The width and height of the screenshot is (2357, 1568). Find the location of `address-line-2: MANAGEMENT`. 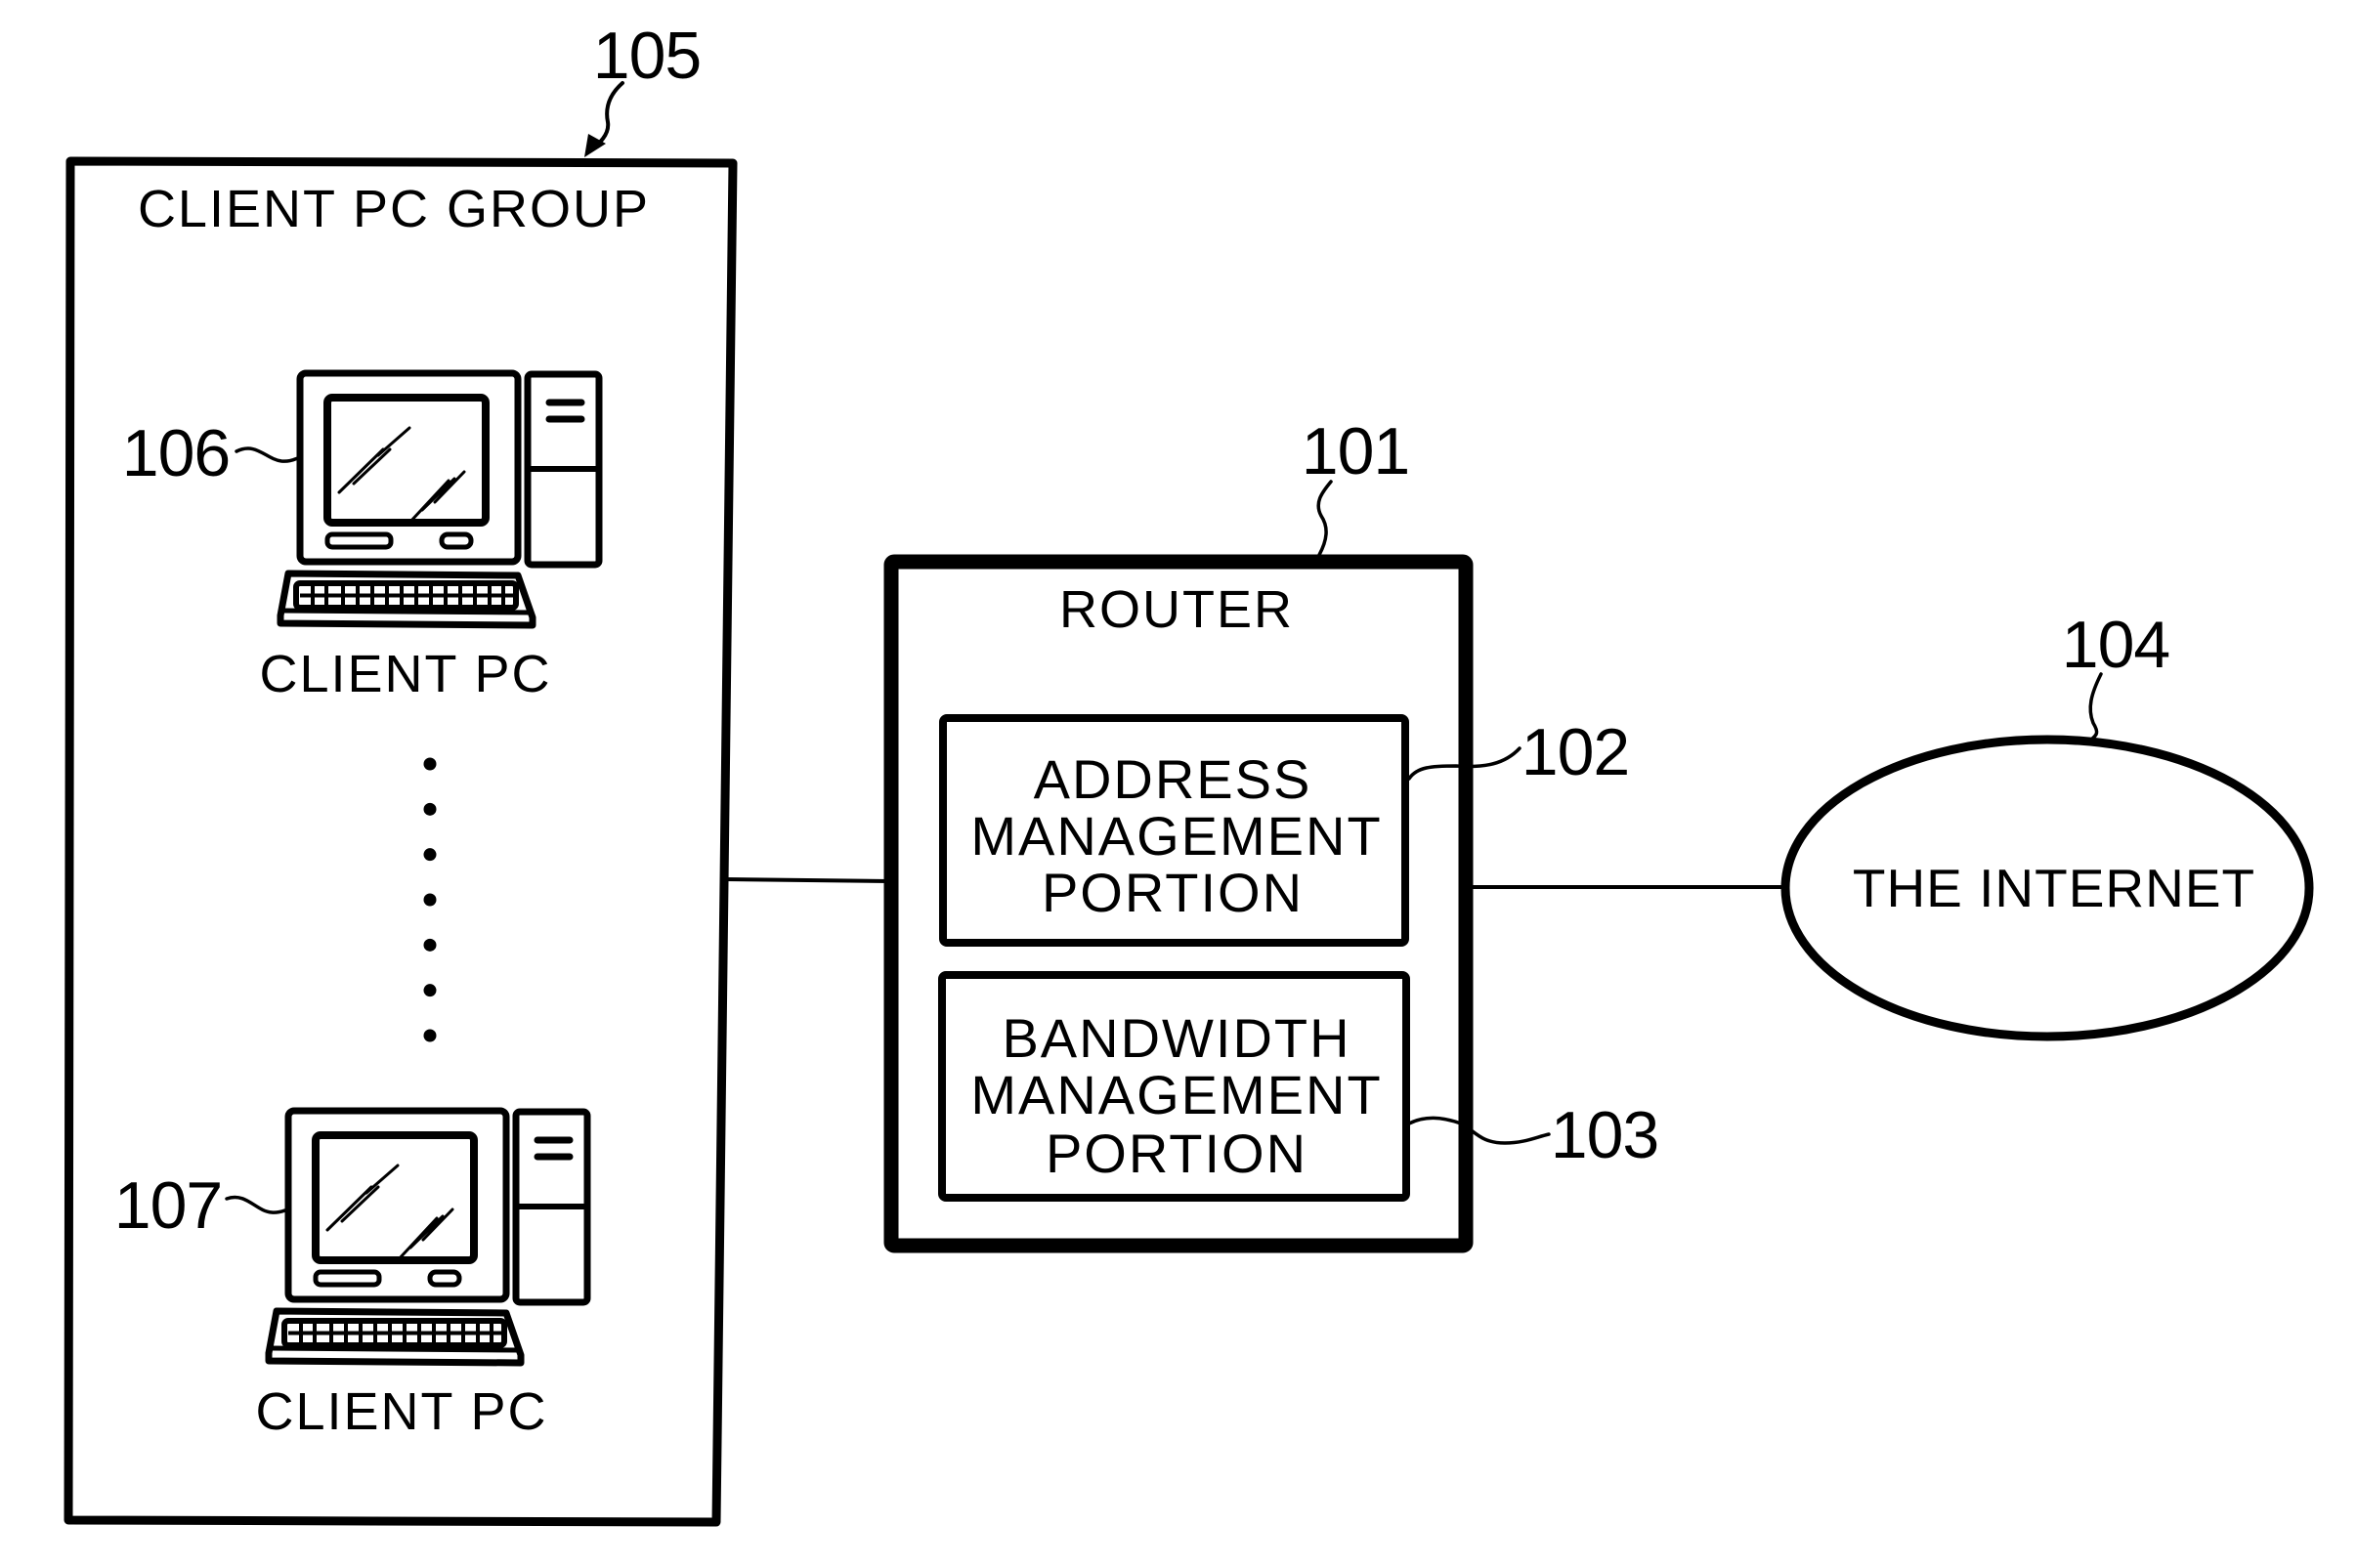

address-line-2: MANAGEMENT is located at coordinates (1176, 836).